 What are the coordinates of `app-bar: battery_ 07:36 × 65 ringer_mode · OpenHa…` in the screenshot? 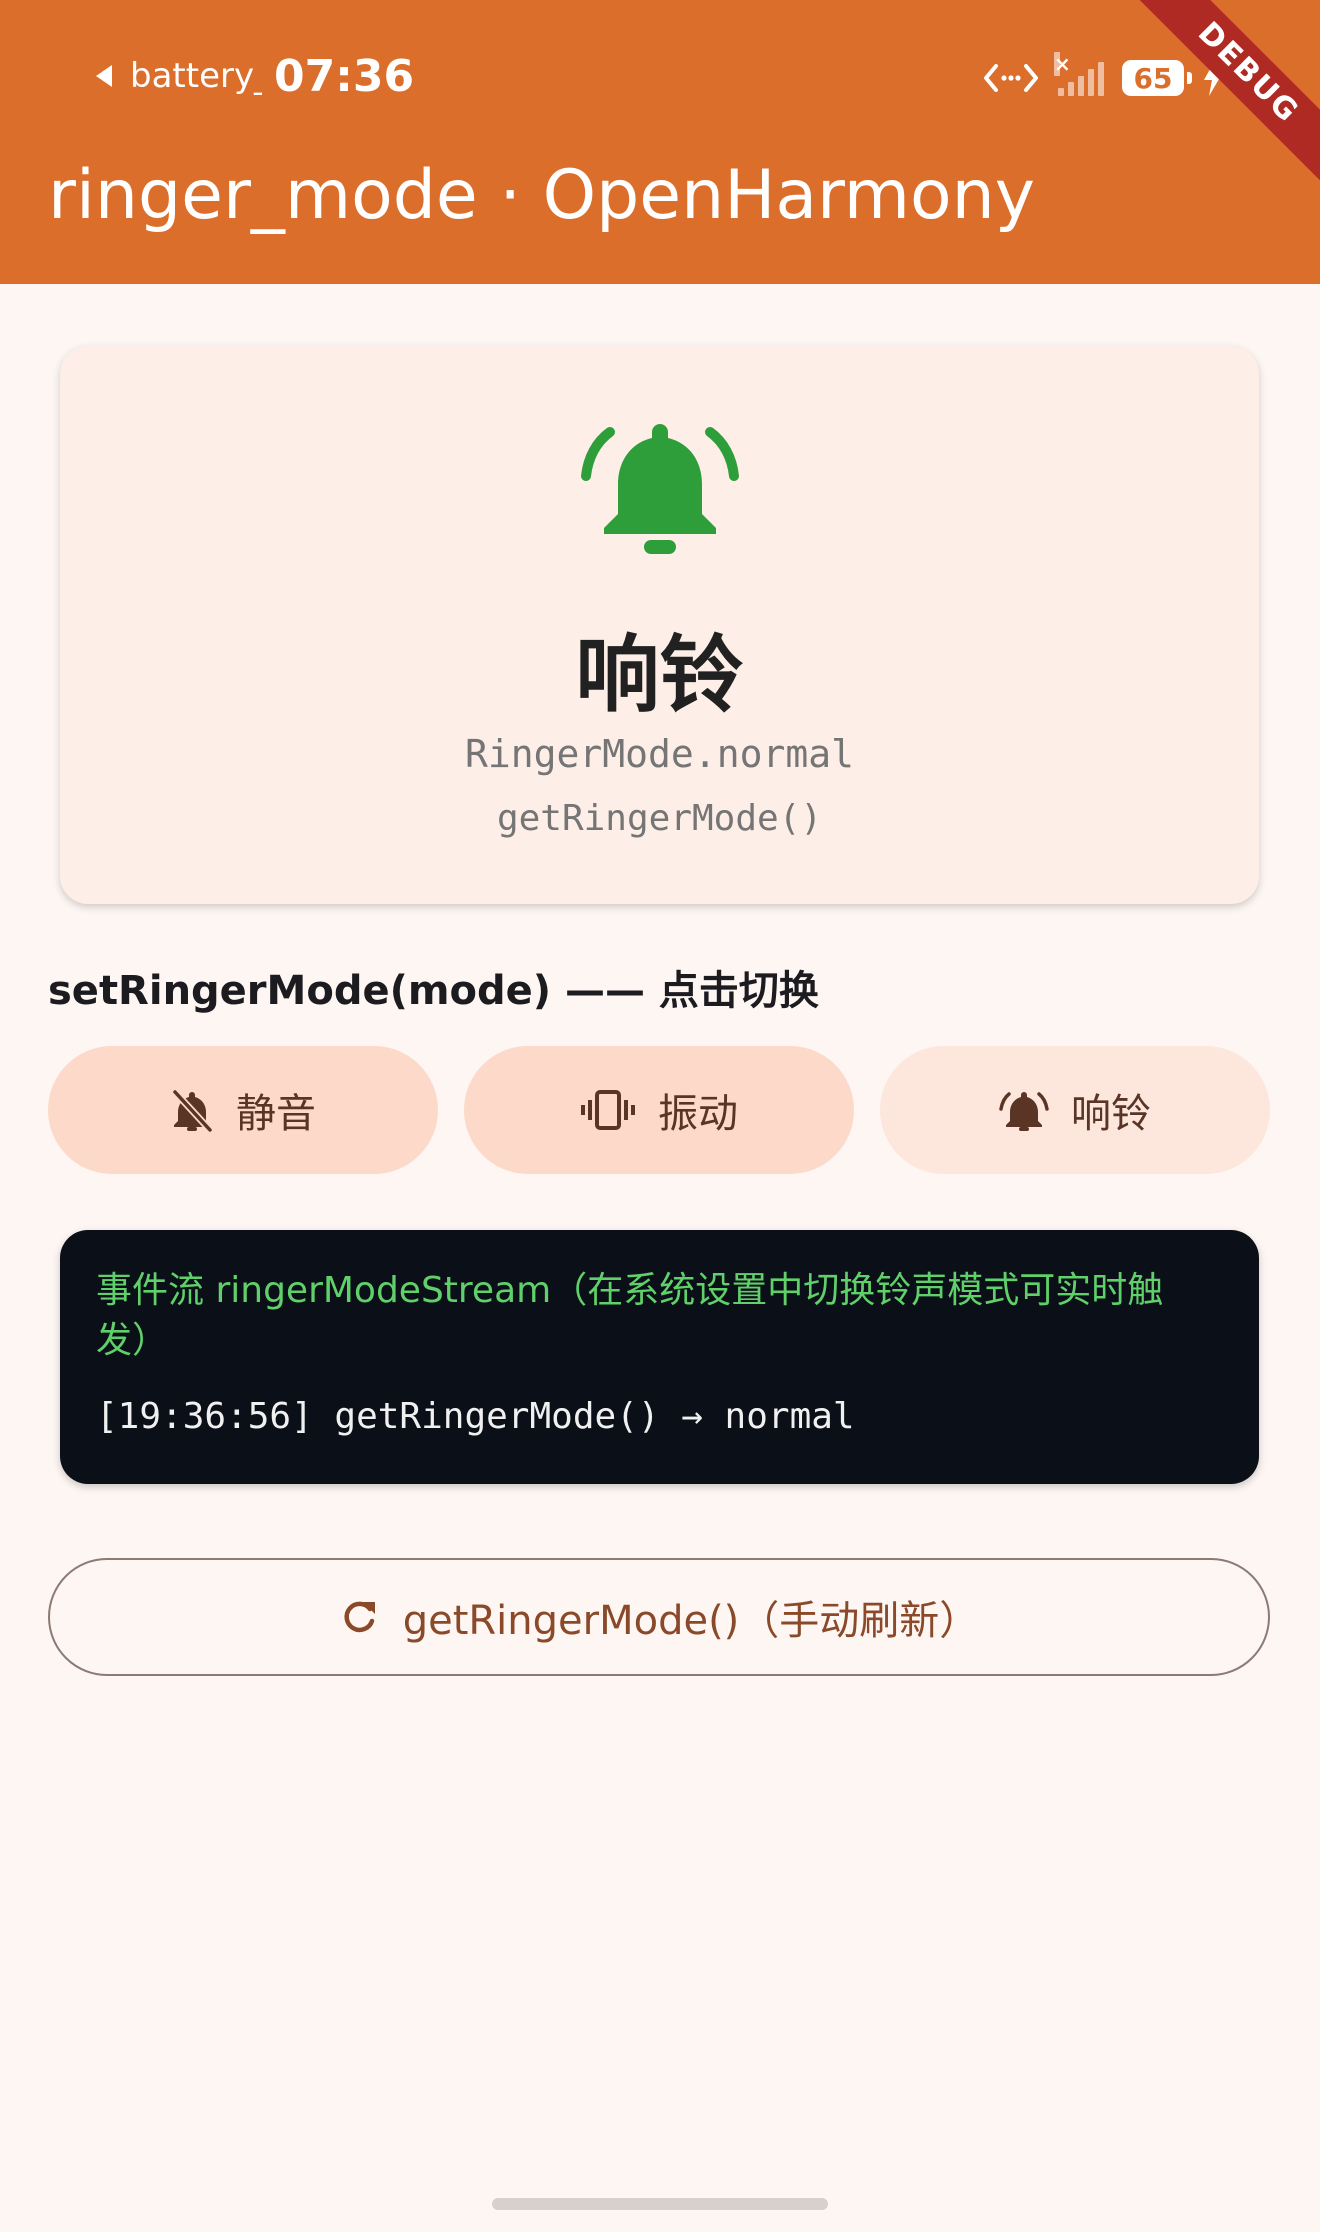 It's located at (660, 142).